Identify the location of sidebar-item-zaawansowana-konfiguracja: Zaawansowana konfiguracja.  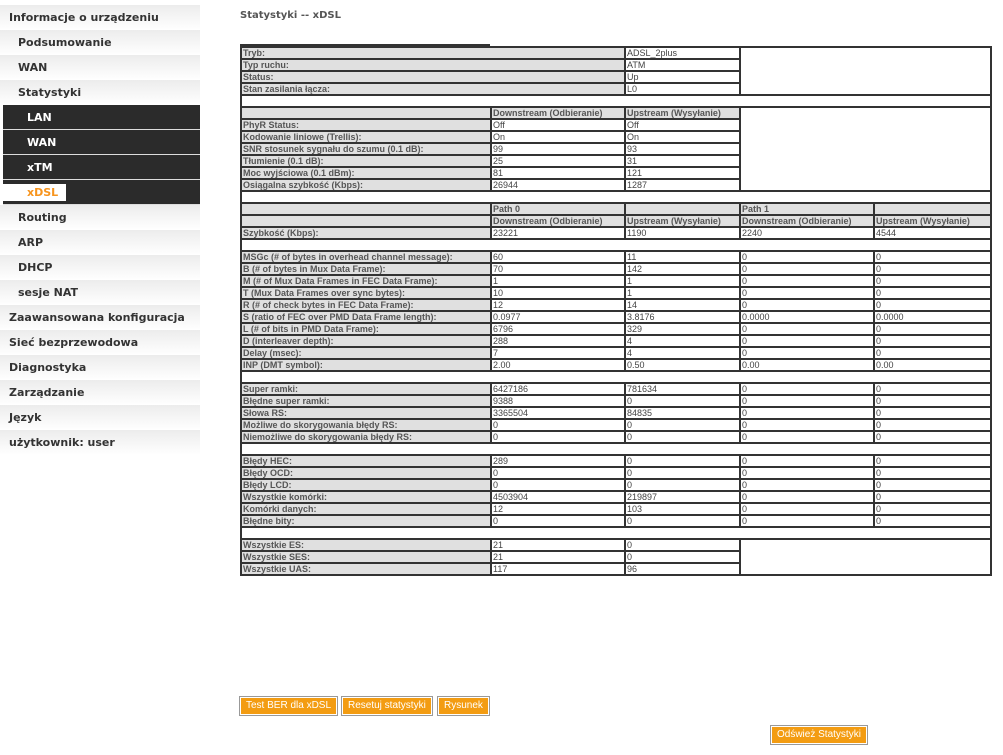
(100, 317).